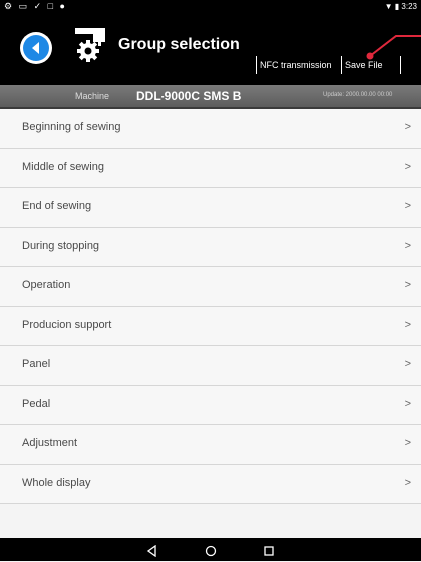 This screenshot has height=562, width=421. Describe the element at coordinates (211, 553) in the screenshot. I see `nav-home-icon` at that location.